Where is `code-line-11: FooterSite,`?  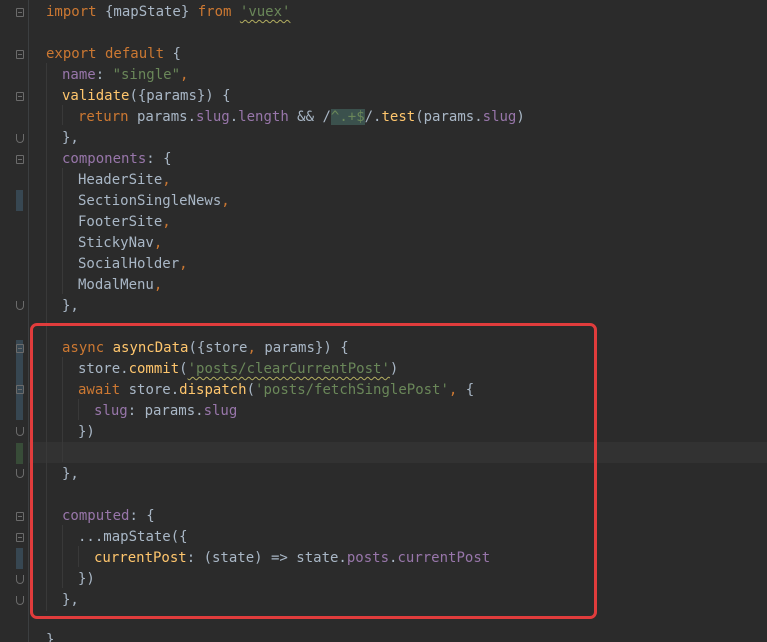 code-line-11: FooterSite, is located at coordinates (124, 222).